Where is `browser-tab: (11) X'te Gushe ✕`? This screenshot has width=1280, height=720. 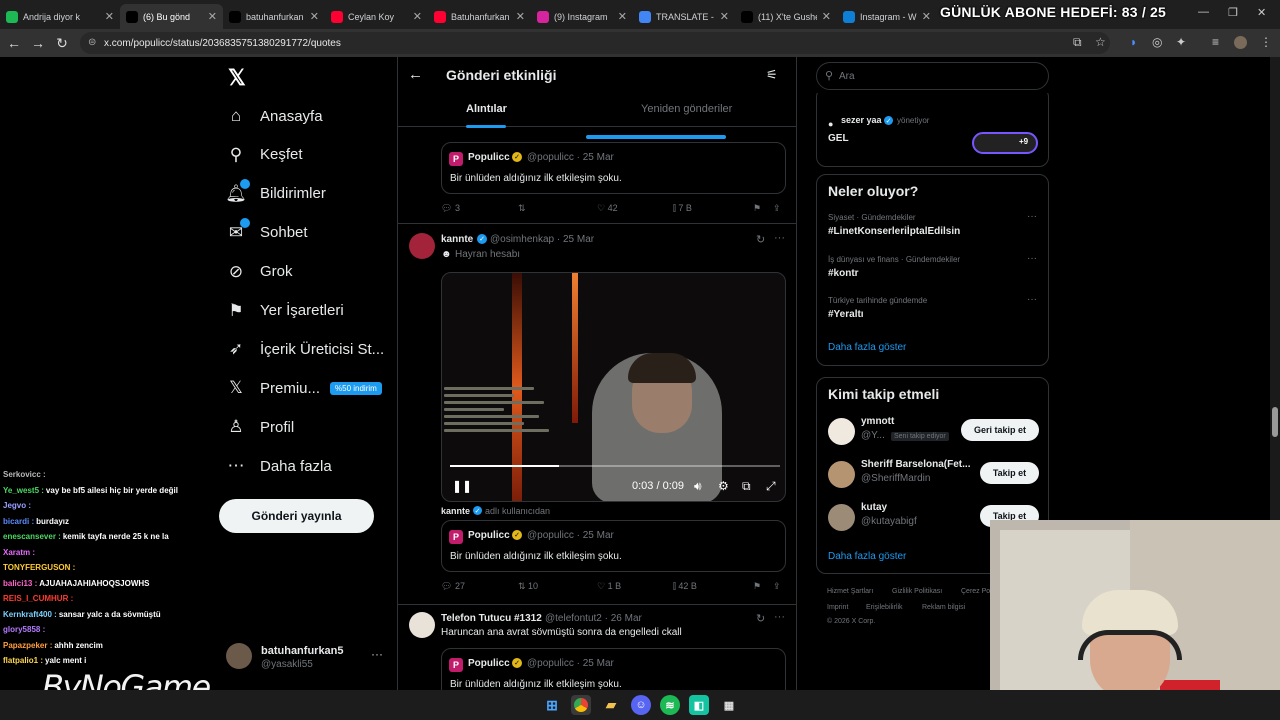 browser-tab: (11) X'te Gushe ✕ is located at coordinates (786, 16).